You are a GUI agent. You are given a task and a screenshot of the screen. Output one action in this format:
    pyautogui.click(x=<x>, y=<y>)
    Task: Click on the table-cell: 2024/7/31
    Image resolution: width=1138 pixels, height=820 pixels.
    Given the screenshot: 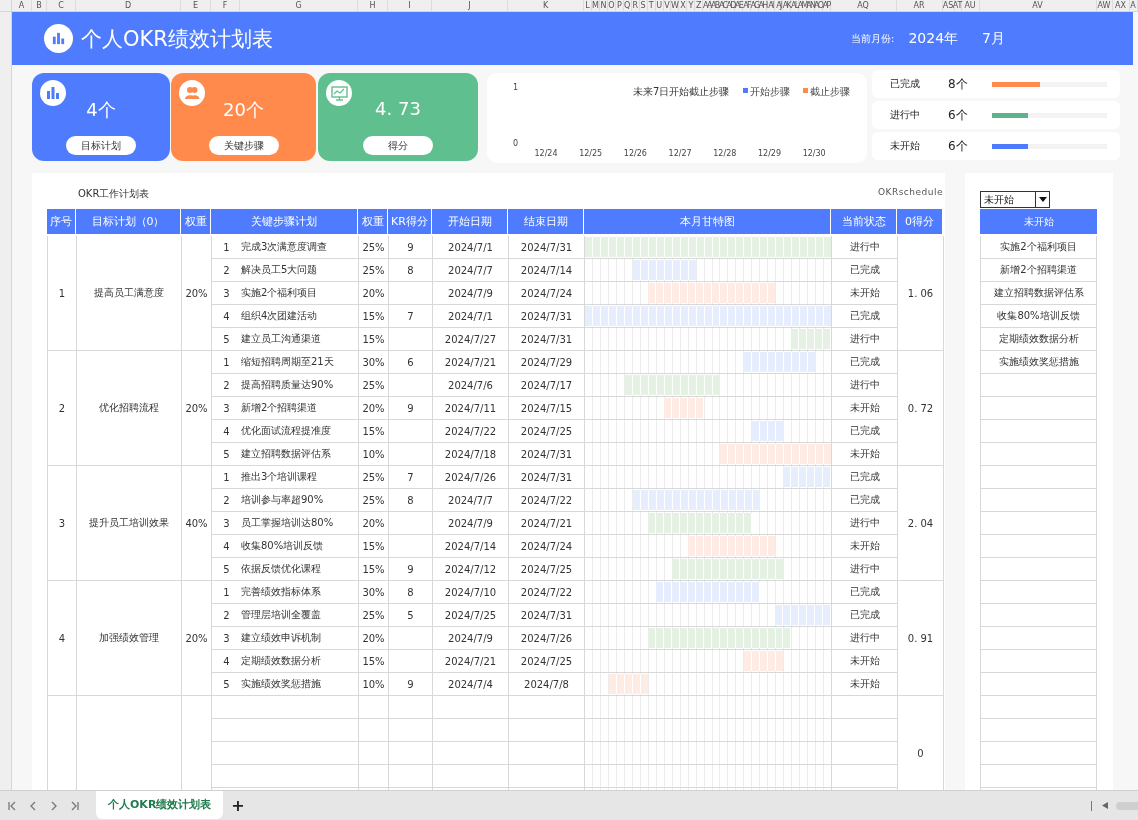 What is the action you would take?
    pyautogui.click(x=547, y=615)
    